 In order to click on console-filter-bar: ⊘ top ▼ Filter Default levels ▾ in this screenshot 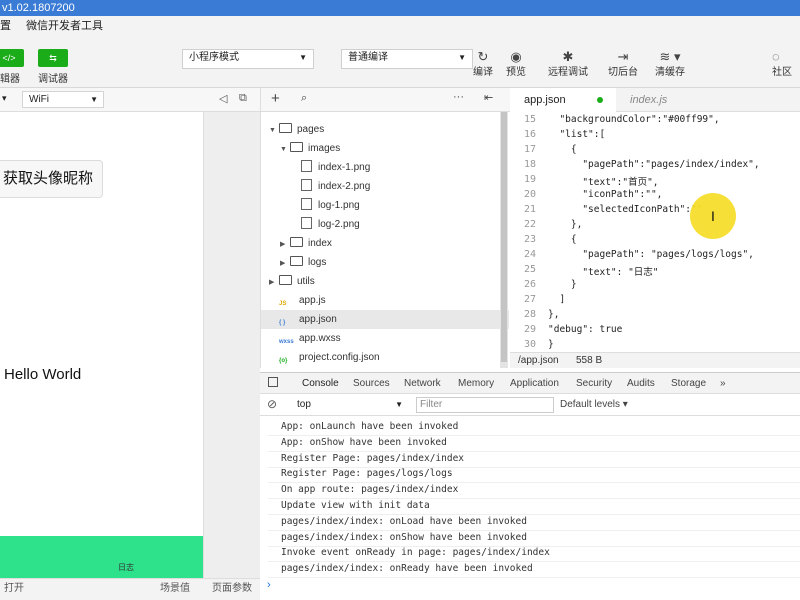, I will do `click(530, 405)`.